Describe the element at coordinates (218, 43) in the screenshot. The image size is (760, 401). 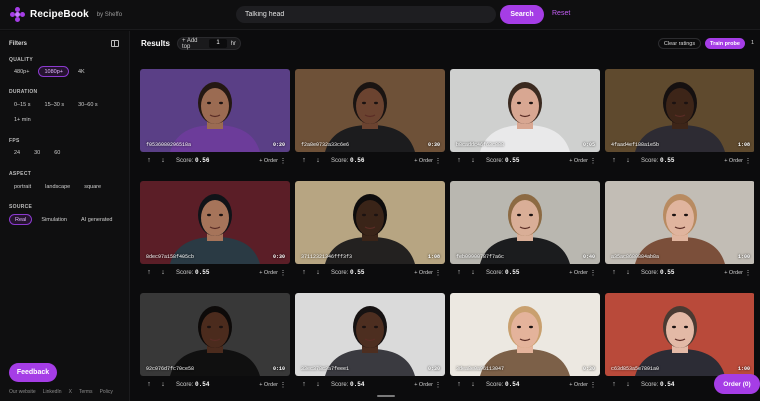
I see `add-top-input: 1` at that location.